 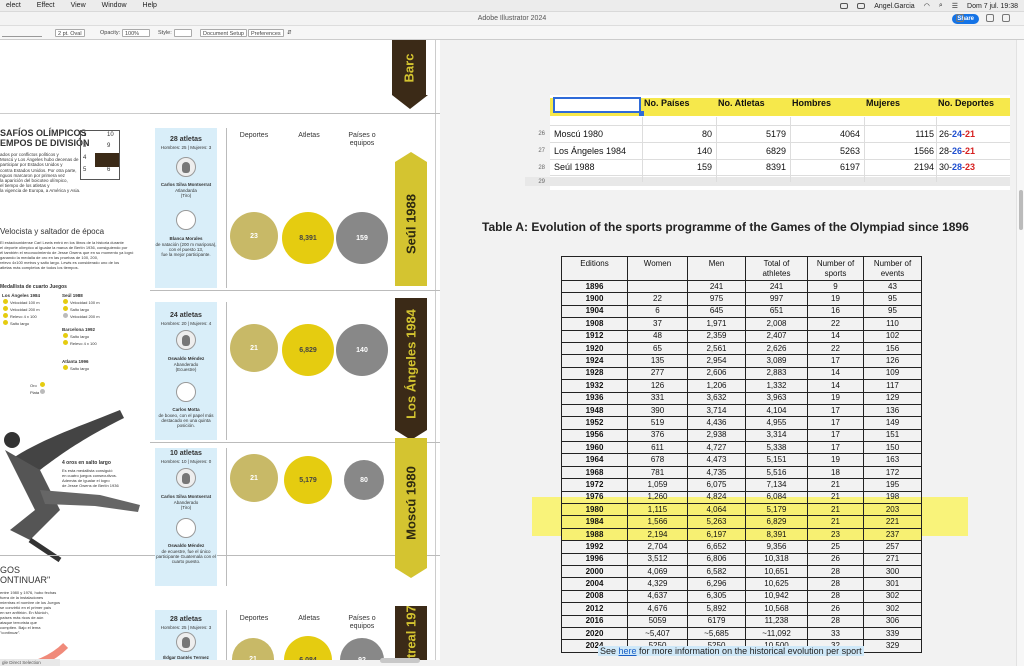 I want to click on cell-sports: 21, so click(x=835, y=522).